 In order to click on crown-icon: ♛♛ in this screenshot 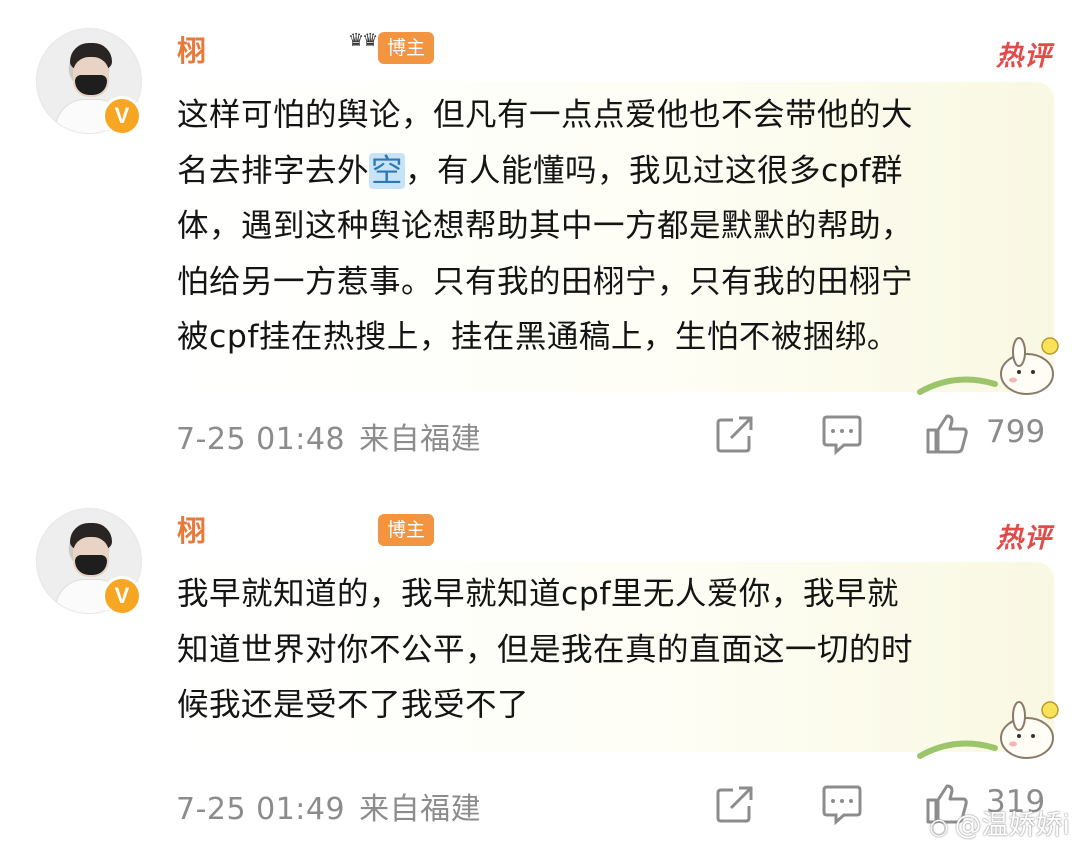, I will do `click(363, 40)`.